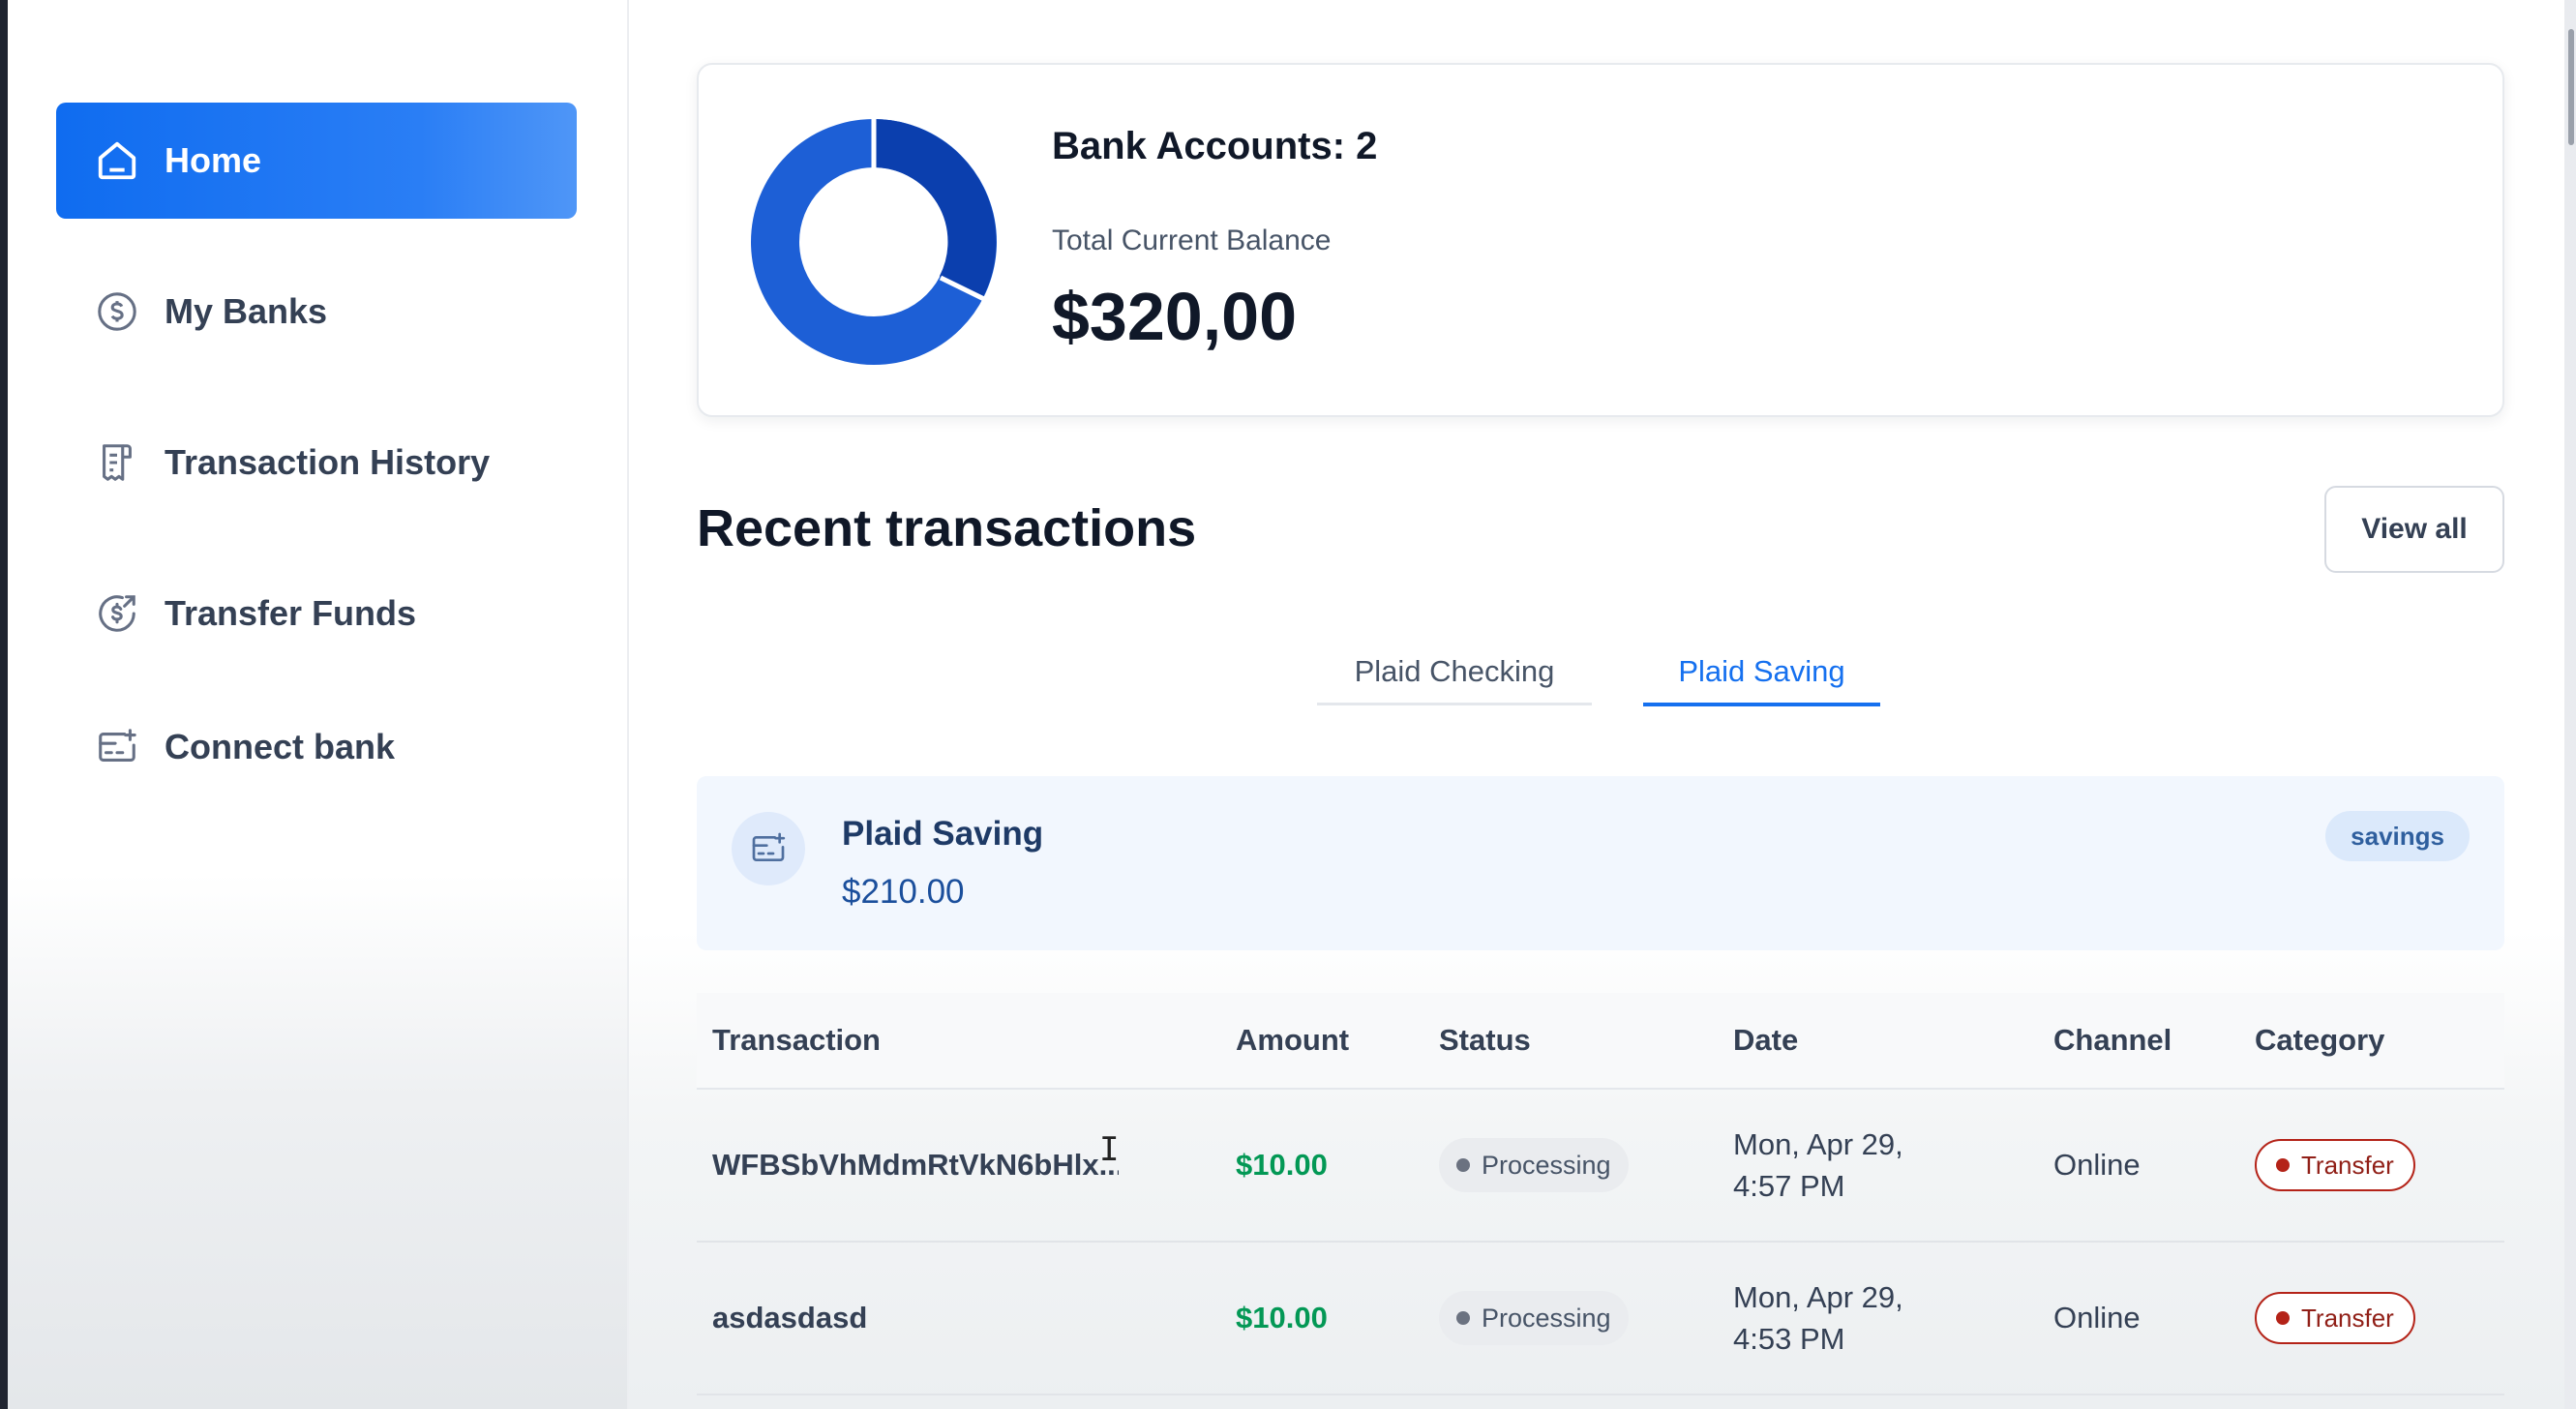  Describe the element at coordinates (4, 704) in the screenshot. I see `window-edge` at that location.